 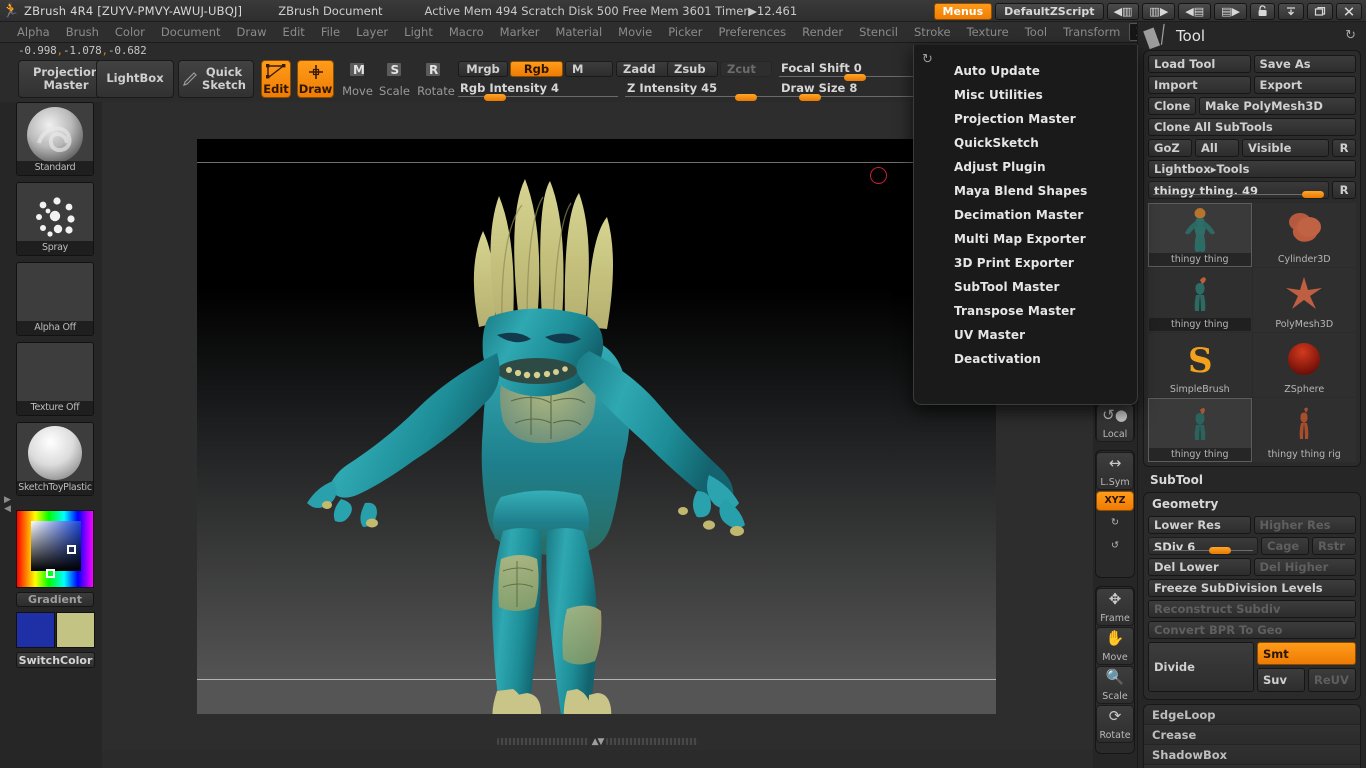 What do you see at coordinates (1091, 32) in the screenshot?
I see `menu-item-transform: Transform` at bounding box center [1091, 32].